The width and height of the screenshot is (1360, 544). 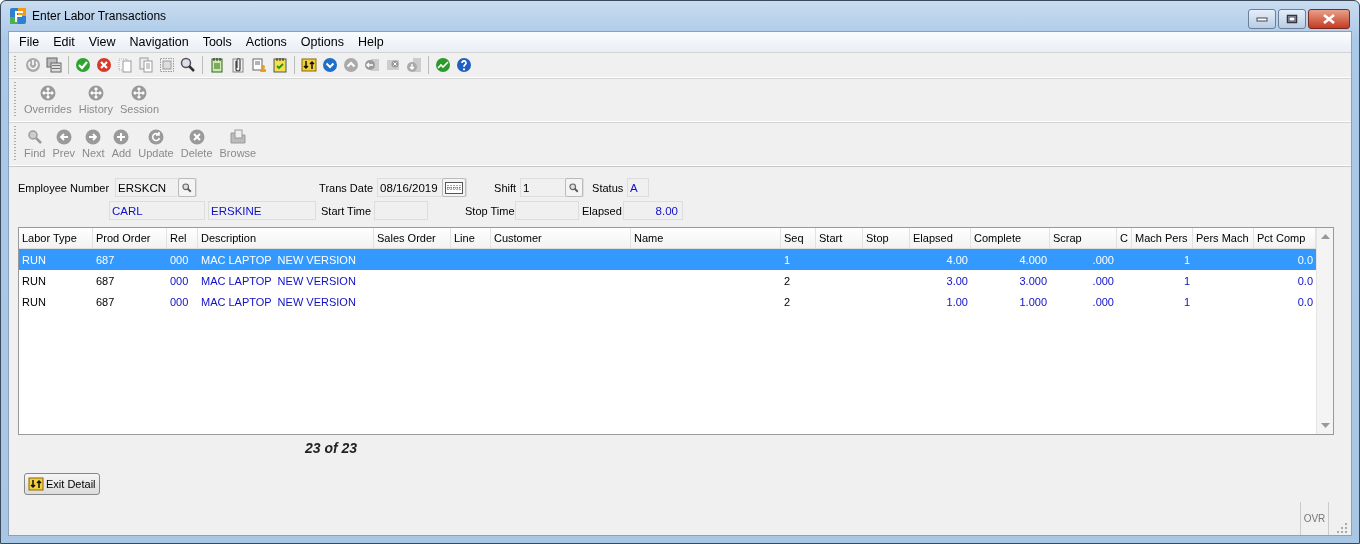 What do you see at coordinates (653, 210) in the screenshot?
I see `input-field: 8.00` at bounding box center [653, 210].